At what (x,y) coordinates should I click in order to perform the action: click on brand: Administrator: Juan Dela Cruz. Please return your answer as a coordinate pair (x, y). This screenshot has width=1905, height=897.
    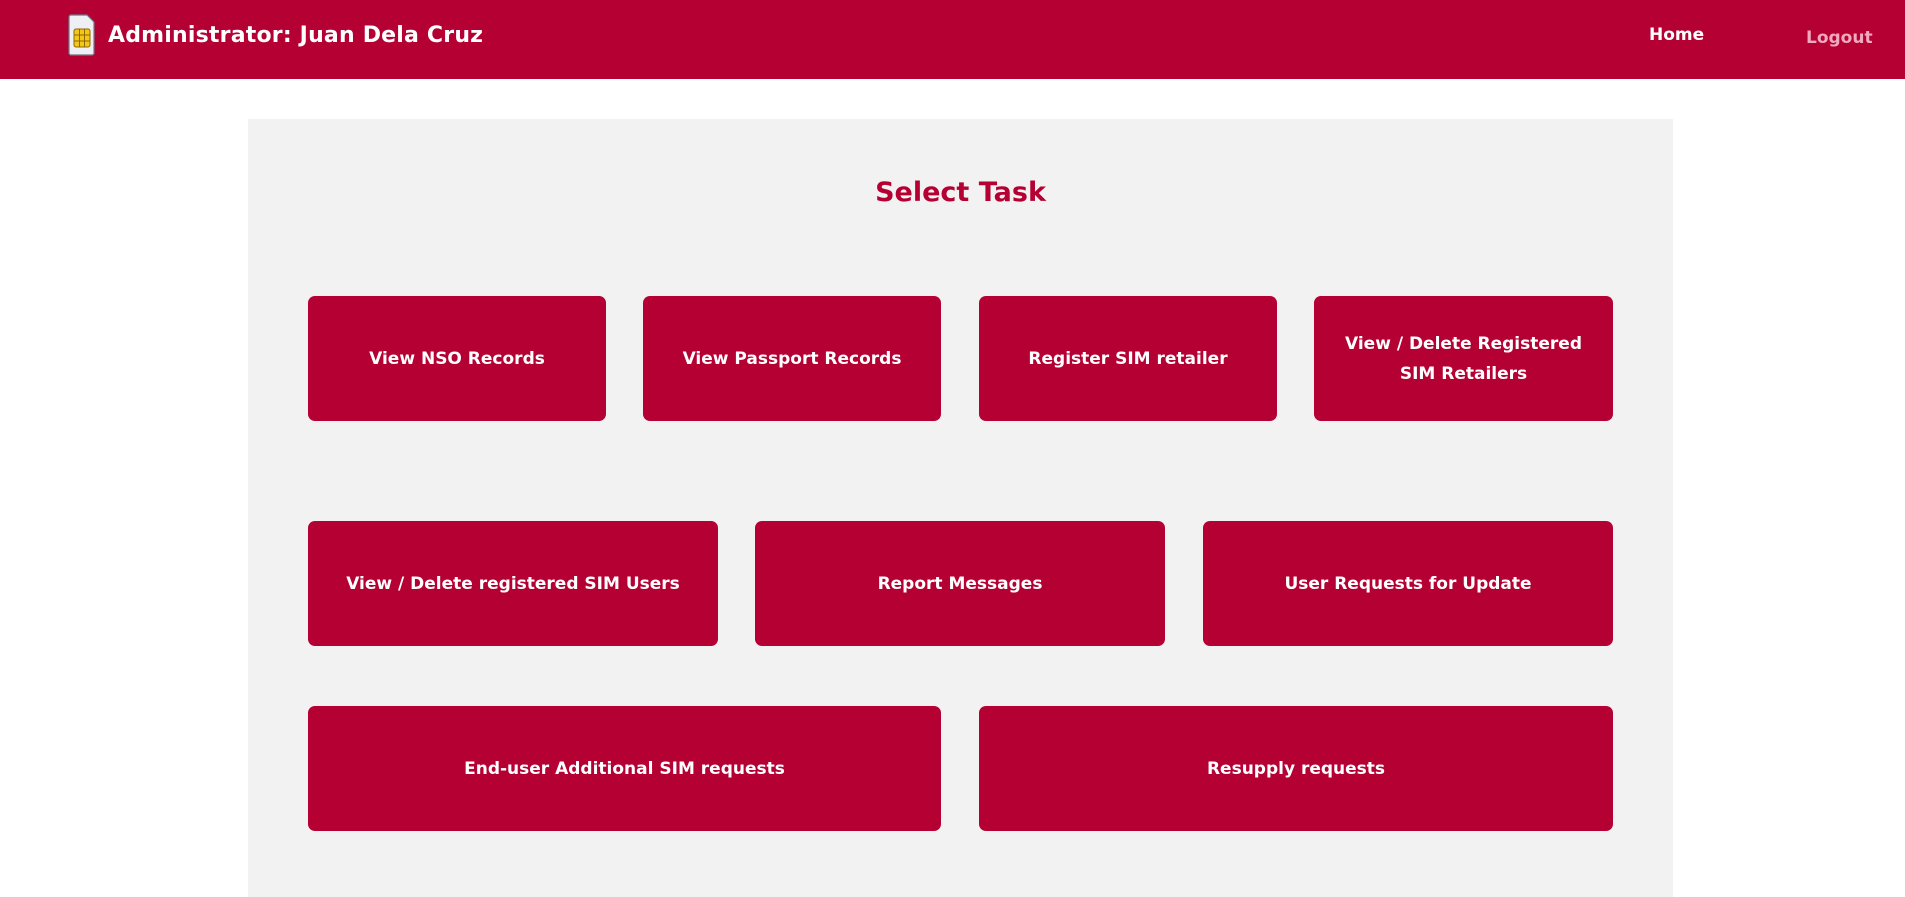
    Looking at the image, I should click on (275, 35).